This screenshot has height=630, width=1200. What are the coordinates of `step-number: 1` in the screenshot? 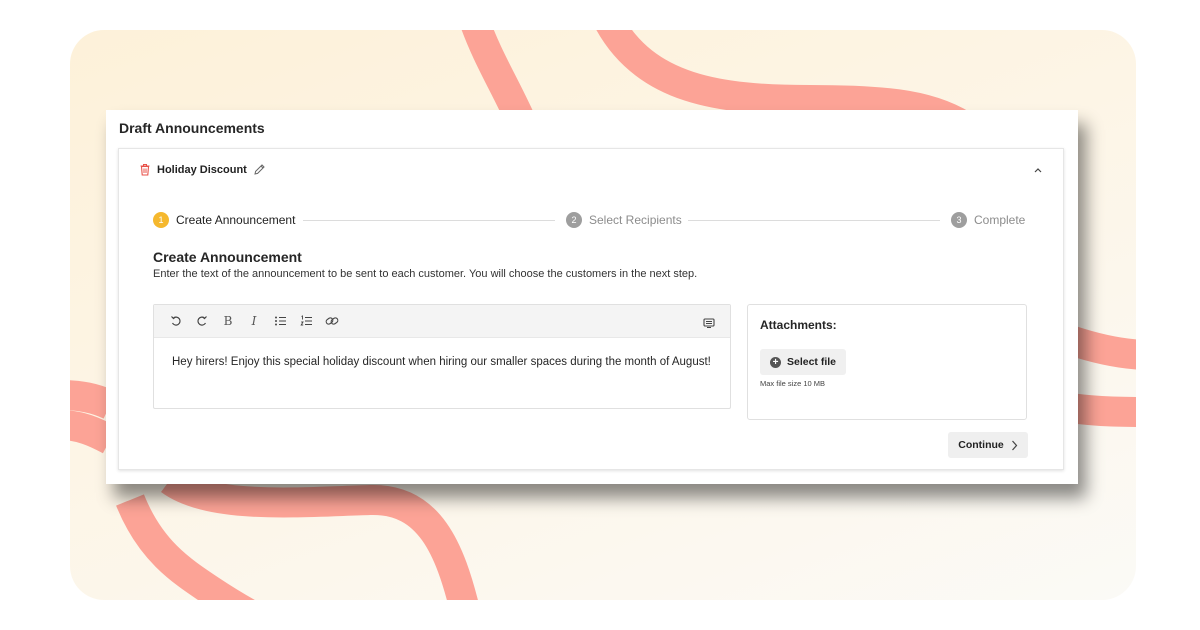 It's located at (161, 220).